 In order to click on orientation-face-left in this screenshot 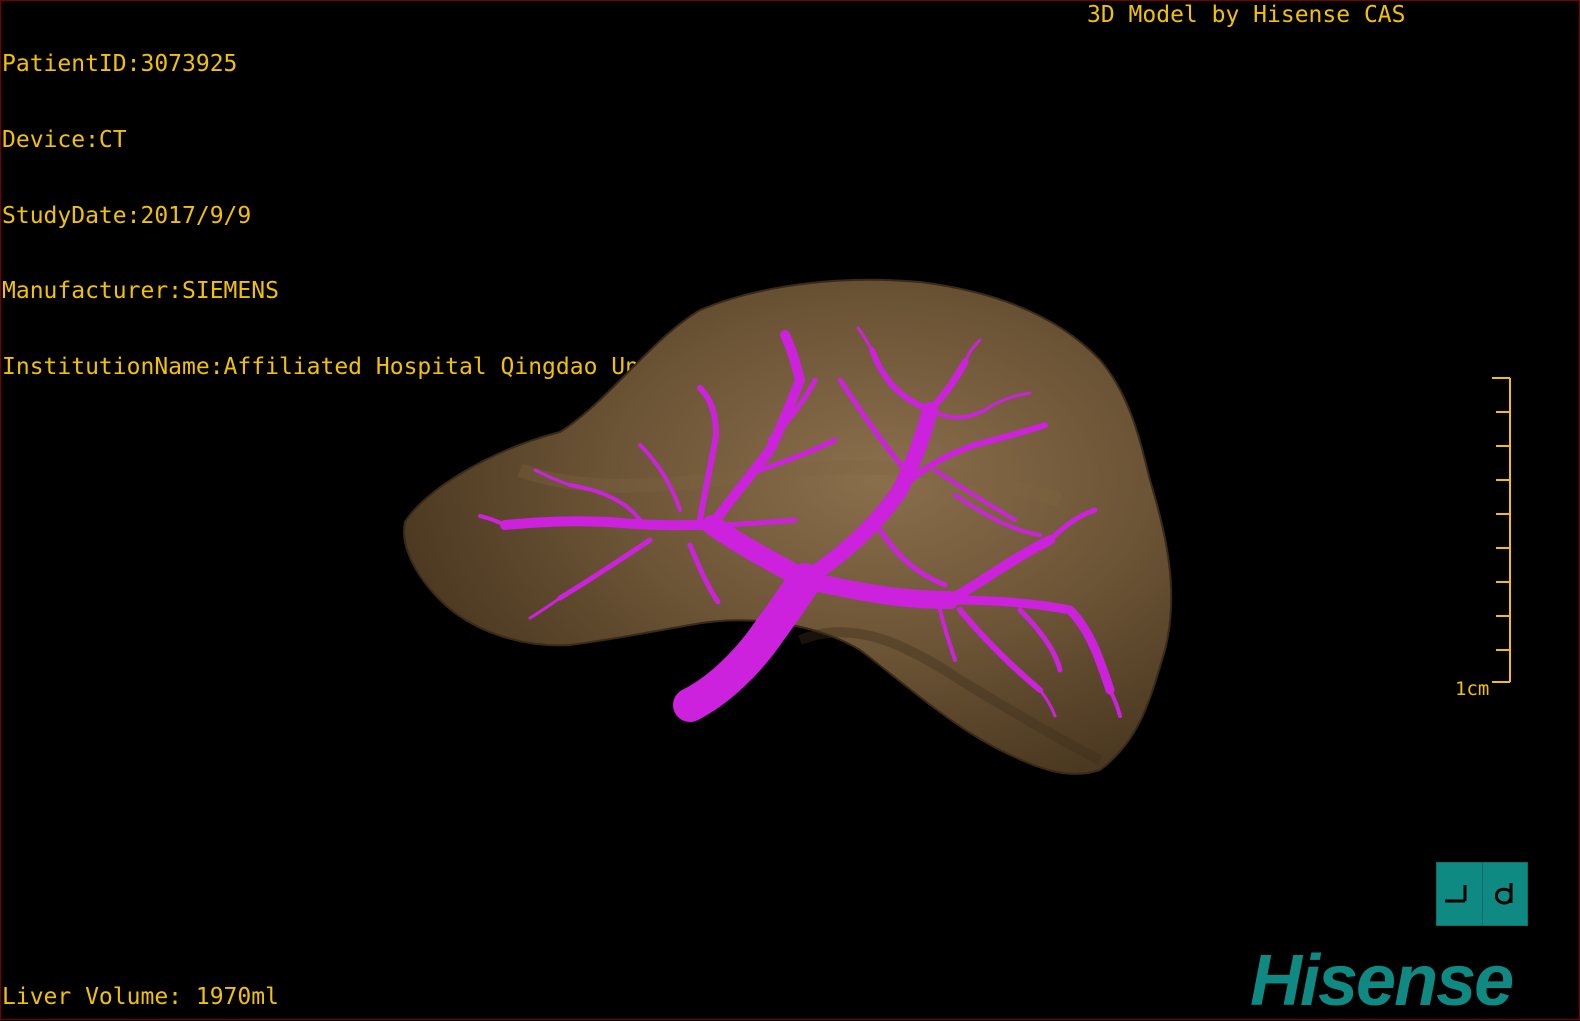, I will do `click(1459, 894)`.